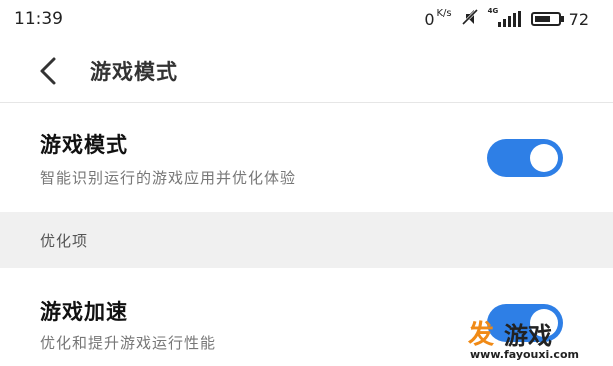 This screenshot has width=613, height=366. Describe the element at coordinates (545, 19) in the screenshot. I see `battery-icon` at that location.